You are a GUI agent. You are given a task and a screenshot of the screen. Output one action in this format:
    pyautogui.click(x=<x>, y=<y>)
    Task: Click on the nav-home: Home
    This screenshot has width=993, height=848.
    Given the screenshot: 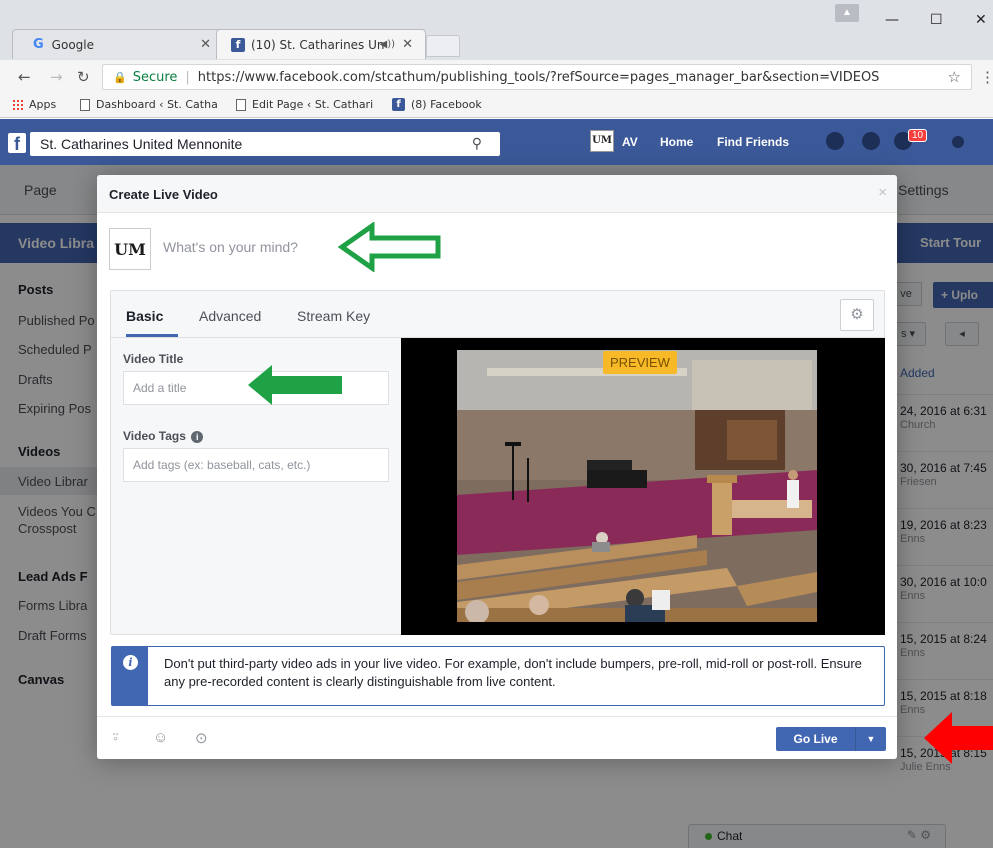 What is the action you would take?
    pyautogui.click(x=676, y=142)
    